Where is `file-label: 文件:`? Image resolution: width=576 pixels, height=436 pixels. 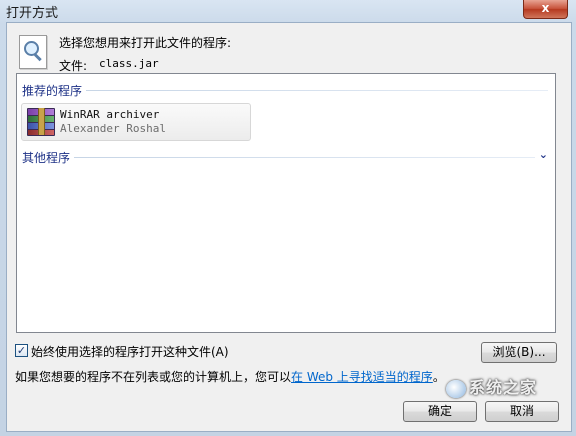 file-label: 文件: is located at coordinates (73, 66).